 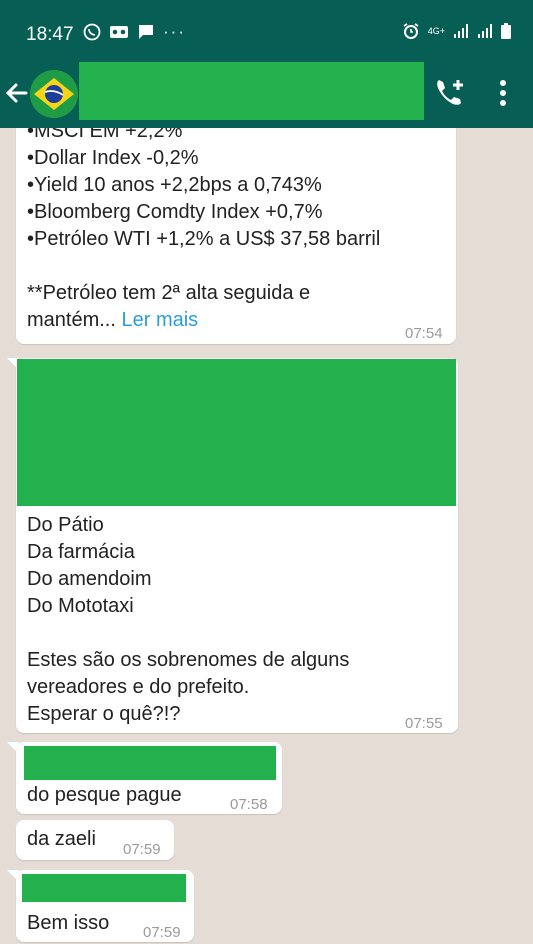 I want to click on status-time: 18:47, so click(x=50, y=34).